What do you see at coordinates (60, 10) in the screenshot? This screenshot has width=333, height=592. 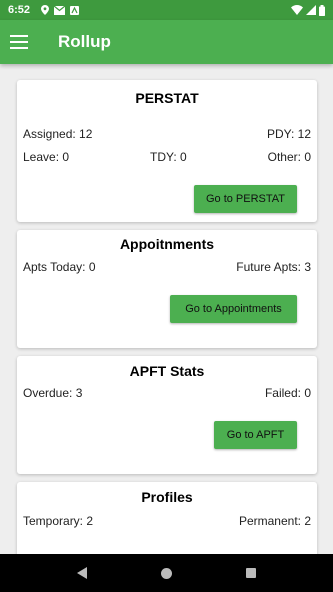 I see `mail-icon` at bounding box center [60, 10].